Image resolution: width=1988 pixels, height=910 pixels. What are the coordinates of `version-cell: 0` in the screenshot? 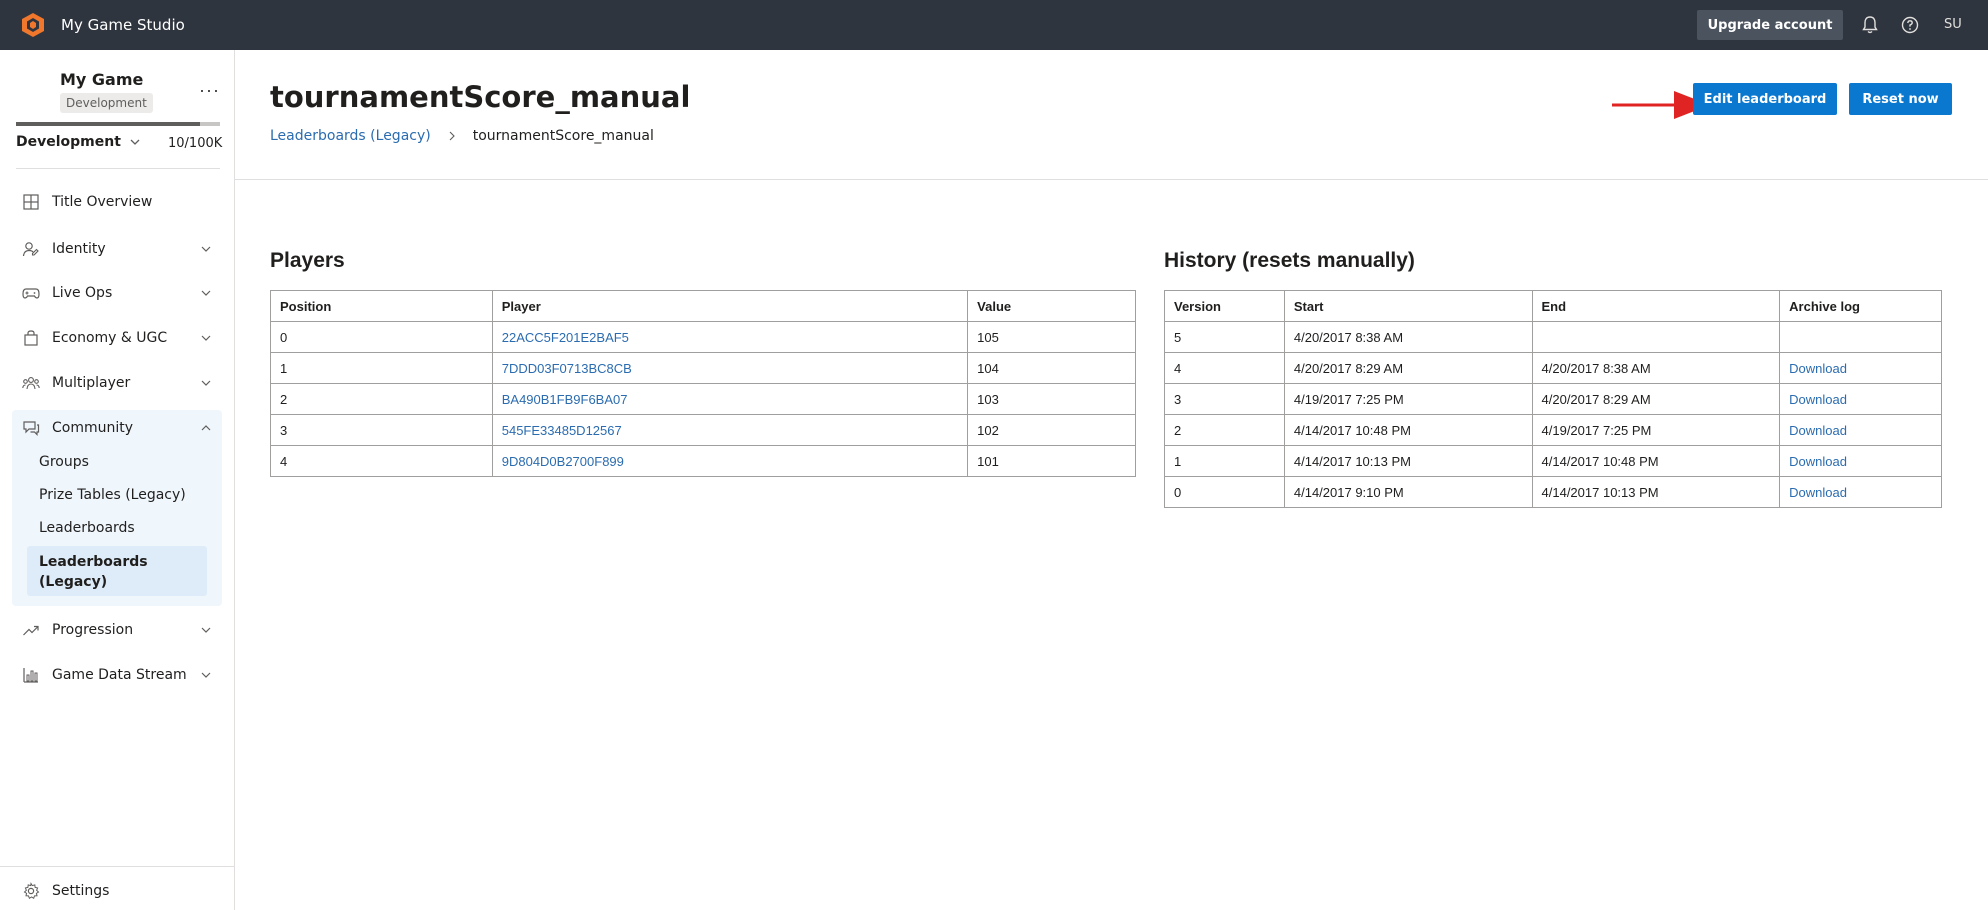 It's located at (1224, 492).